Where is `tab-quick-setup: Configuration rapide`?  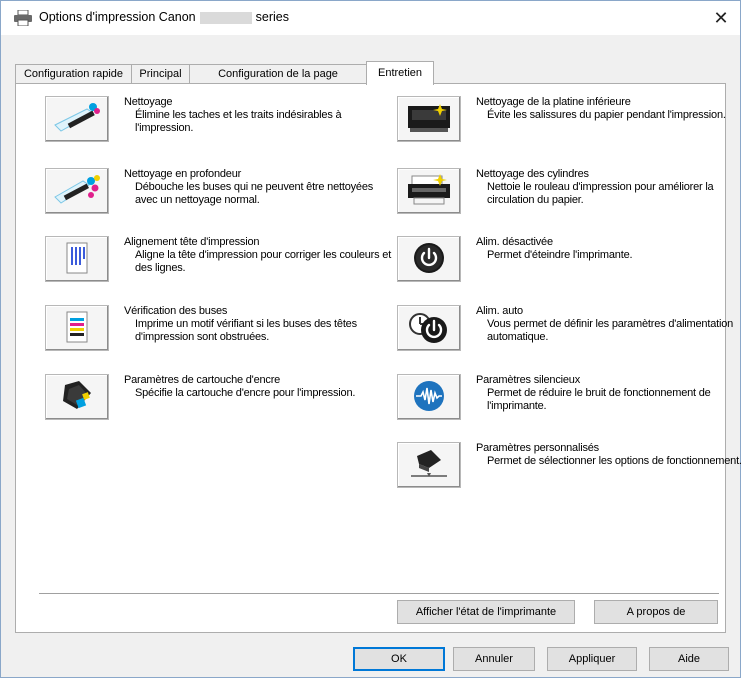 tab-quick-setup: Configuration rapide is located at coordinates (73, 74).